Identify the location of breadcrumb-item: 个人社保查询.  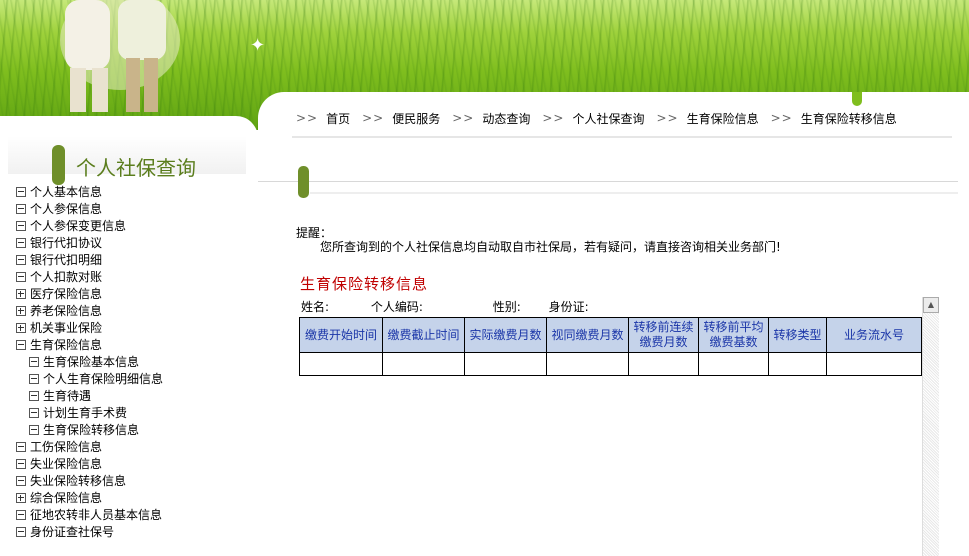
(608, 118).